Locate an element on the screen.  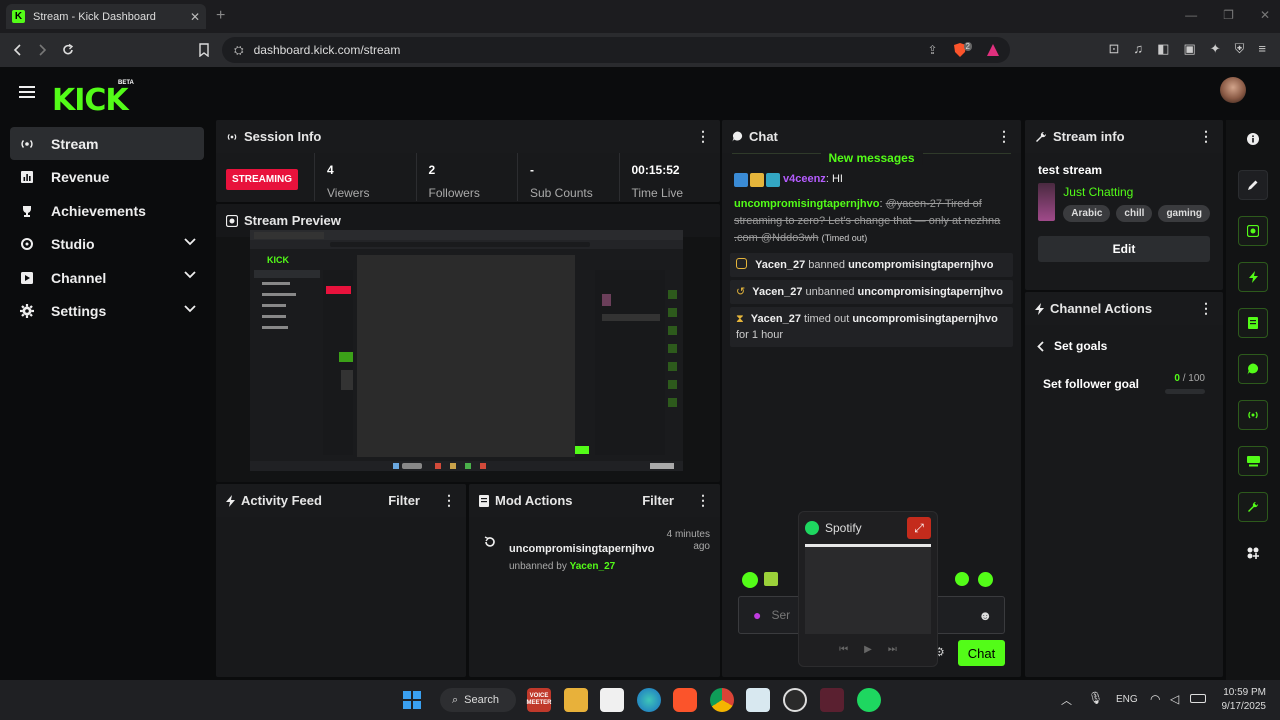
volume-icon: ◁ is located at coordinates (1174, 699).